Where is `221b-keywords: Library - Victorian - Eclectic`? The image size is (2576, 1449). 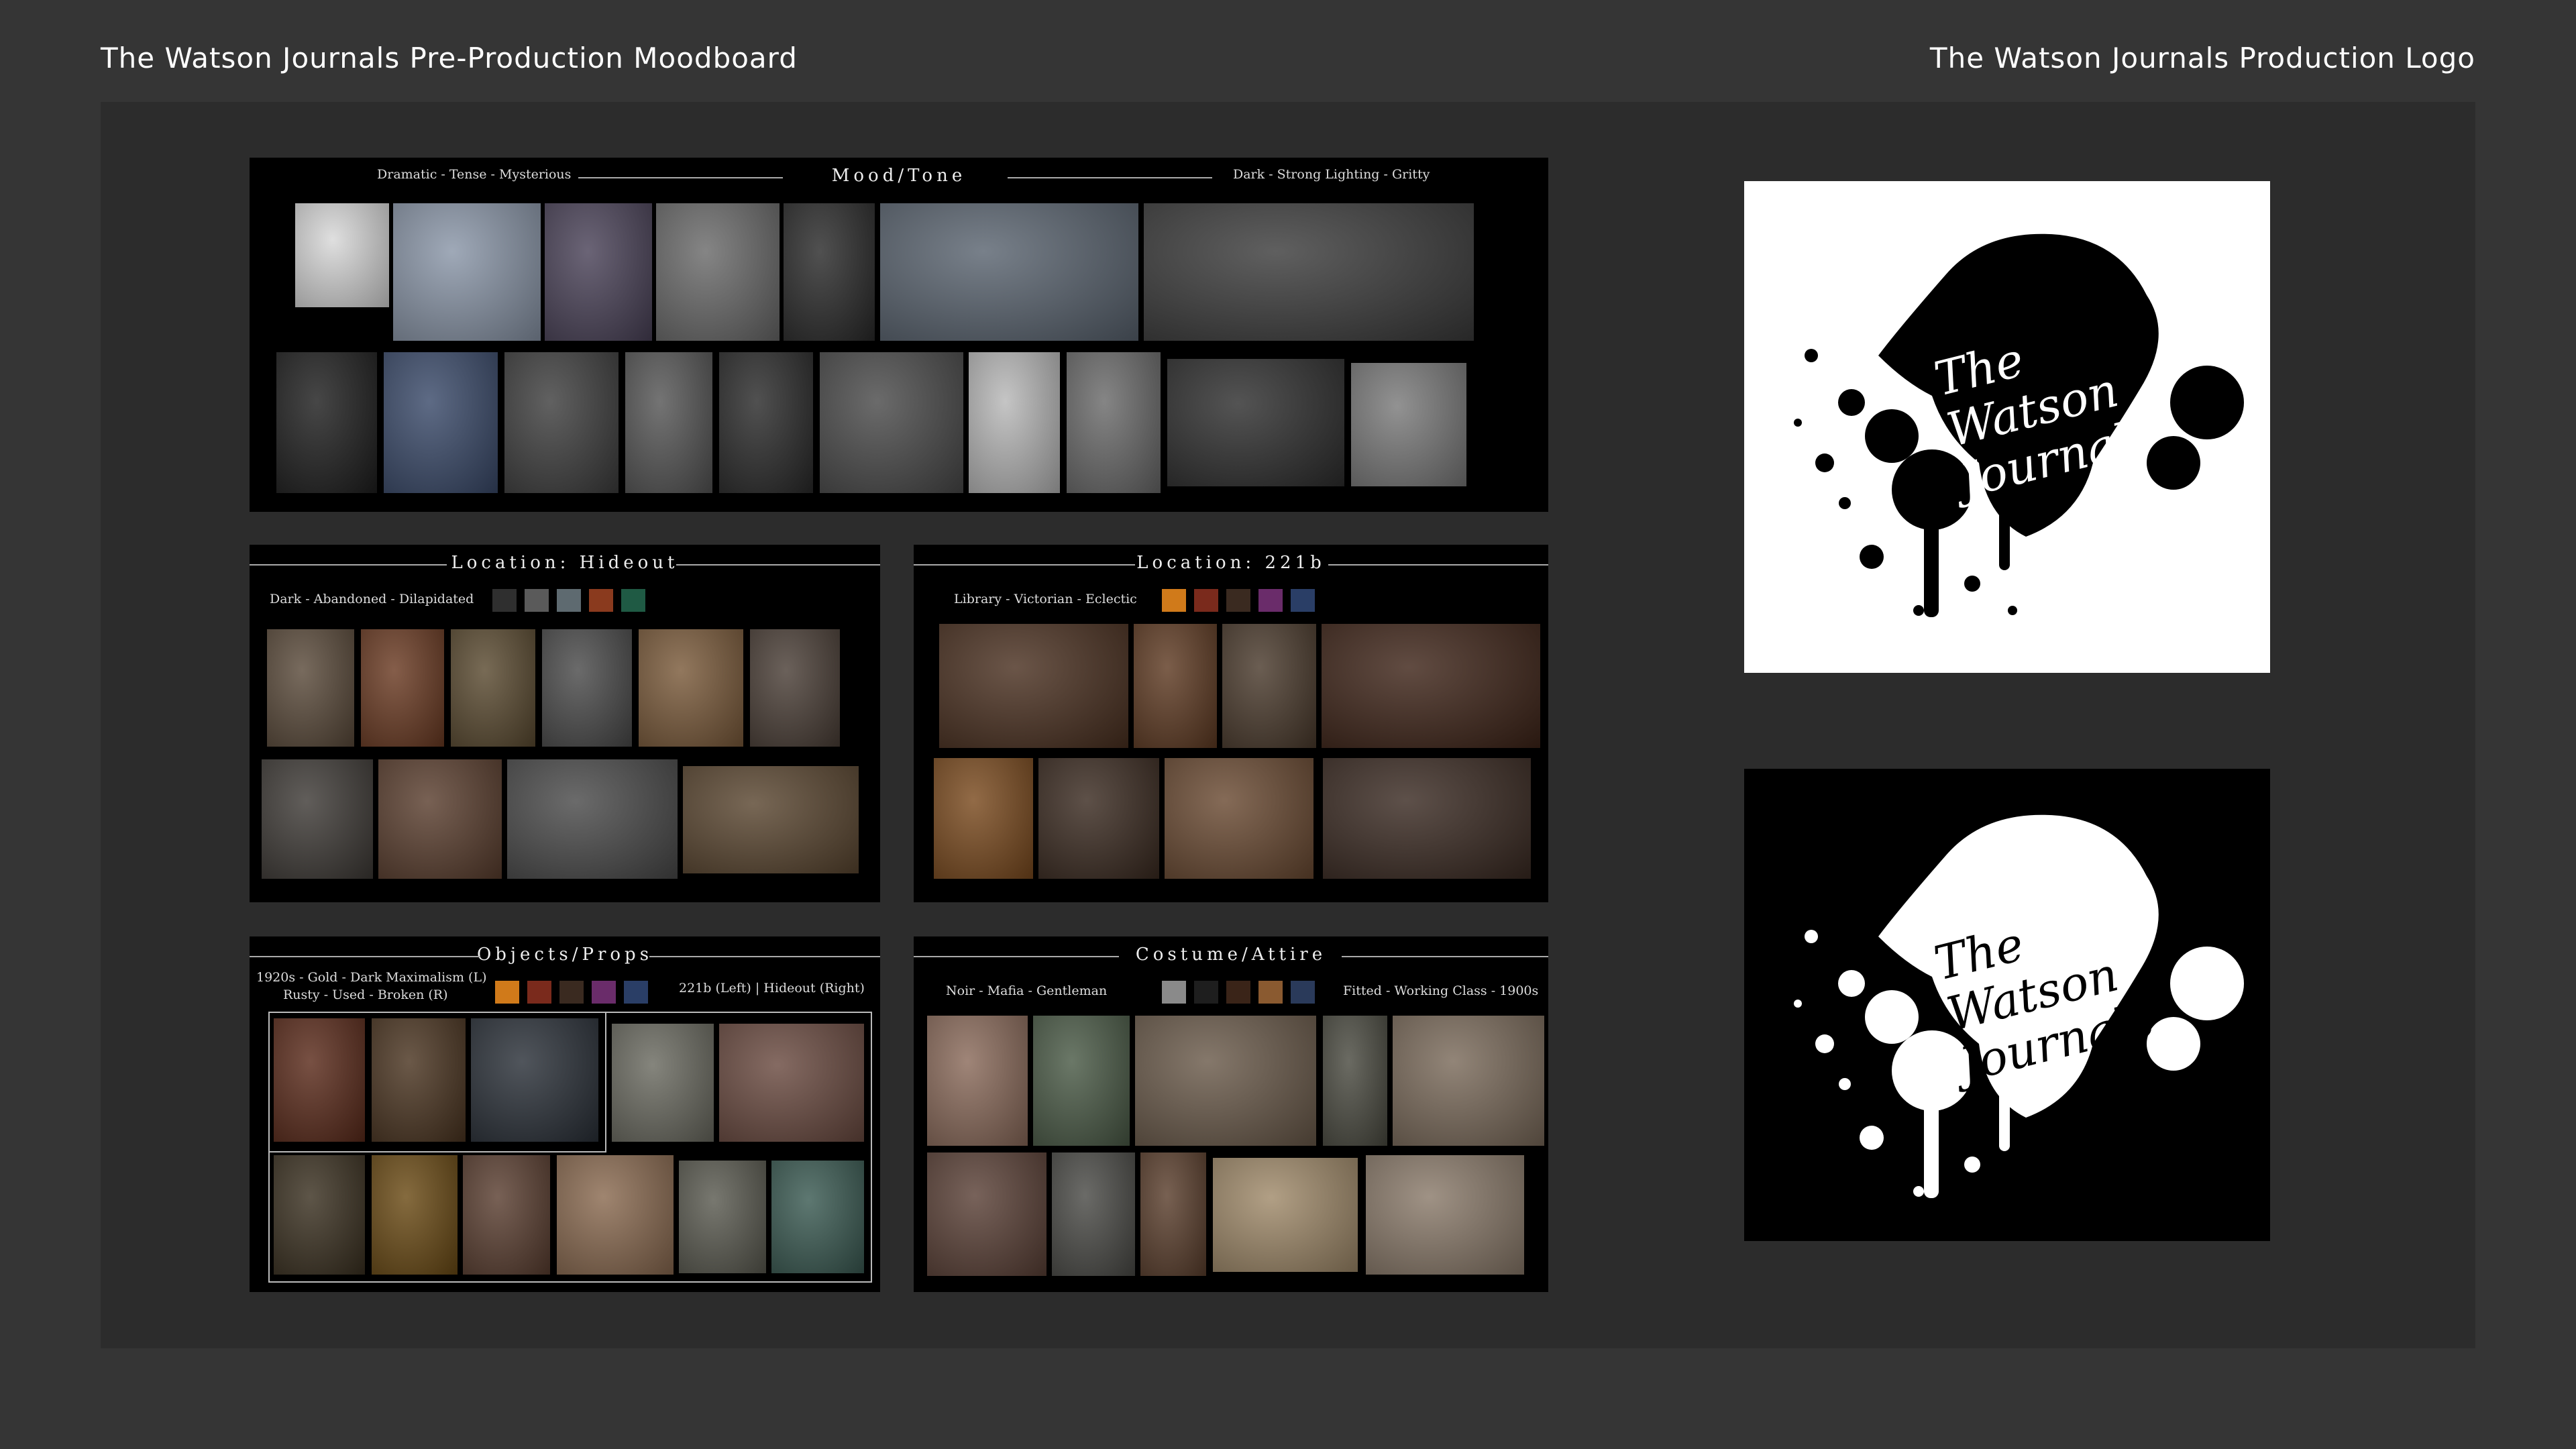
221b-keywords: Library - Victorian - Eclectic is located at coordinates (1045, 599).